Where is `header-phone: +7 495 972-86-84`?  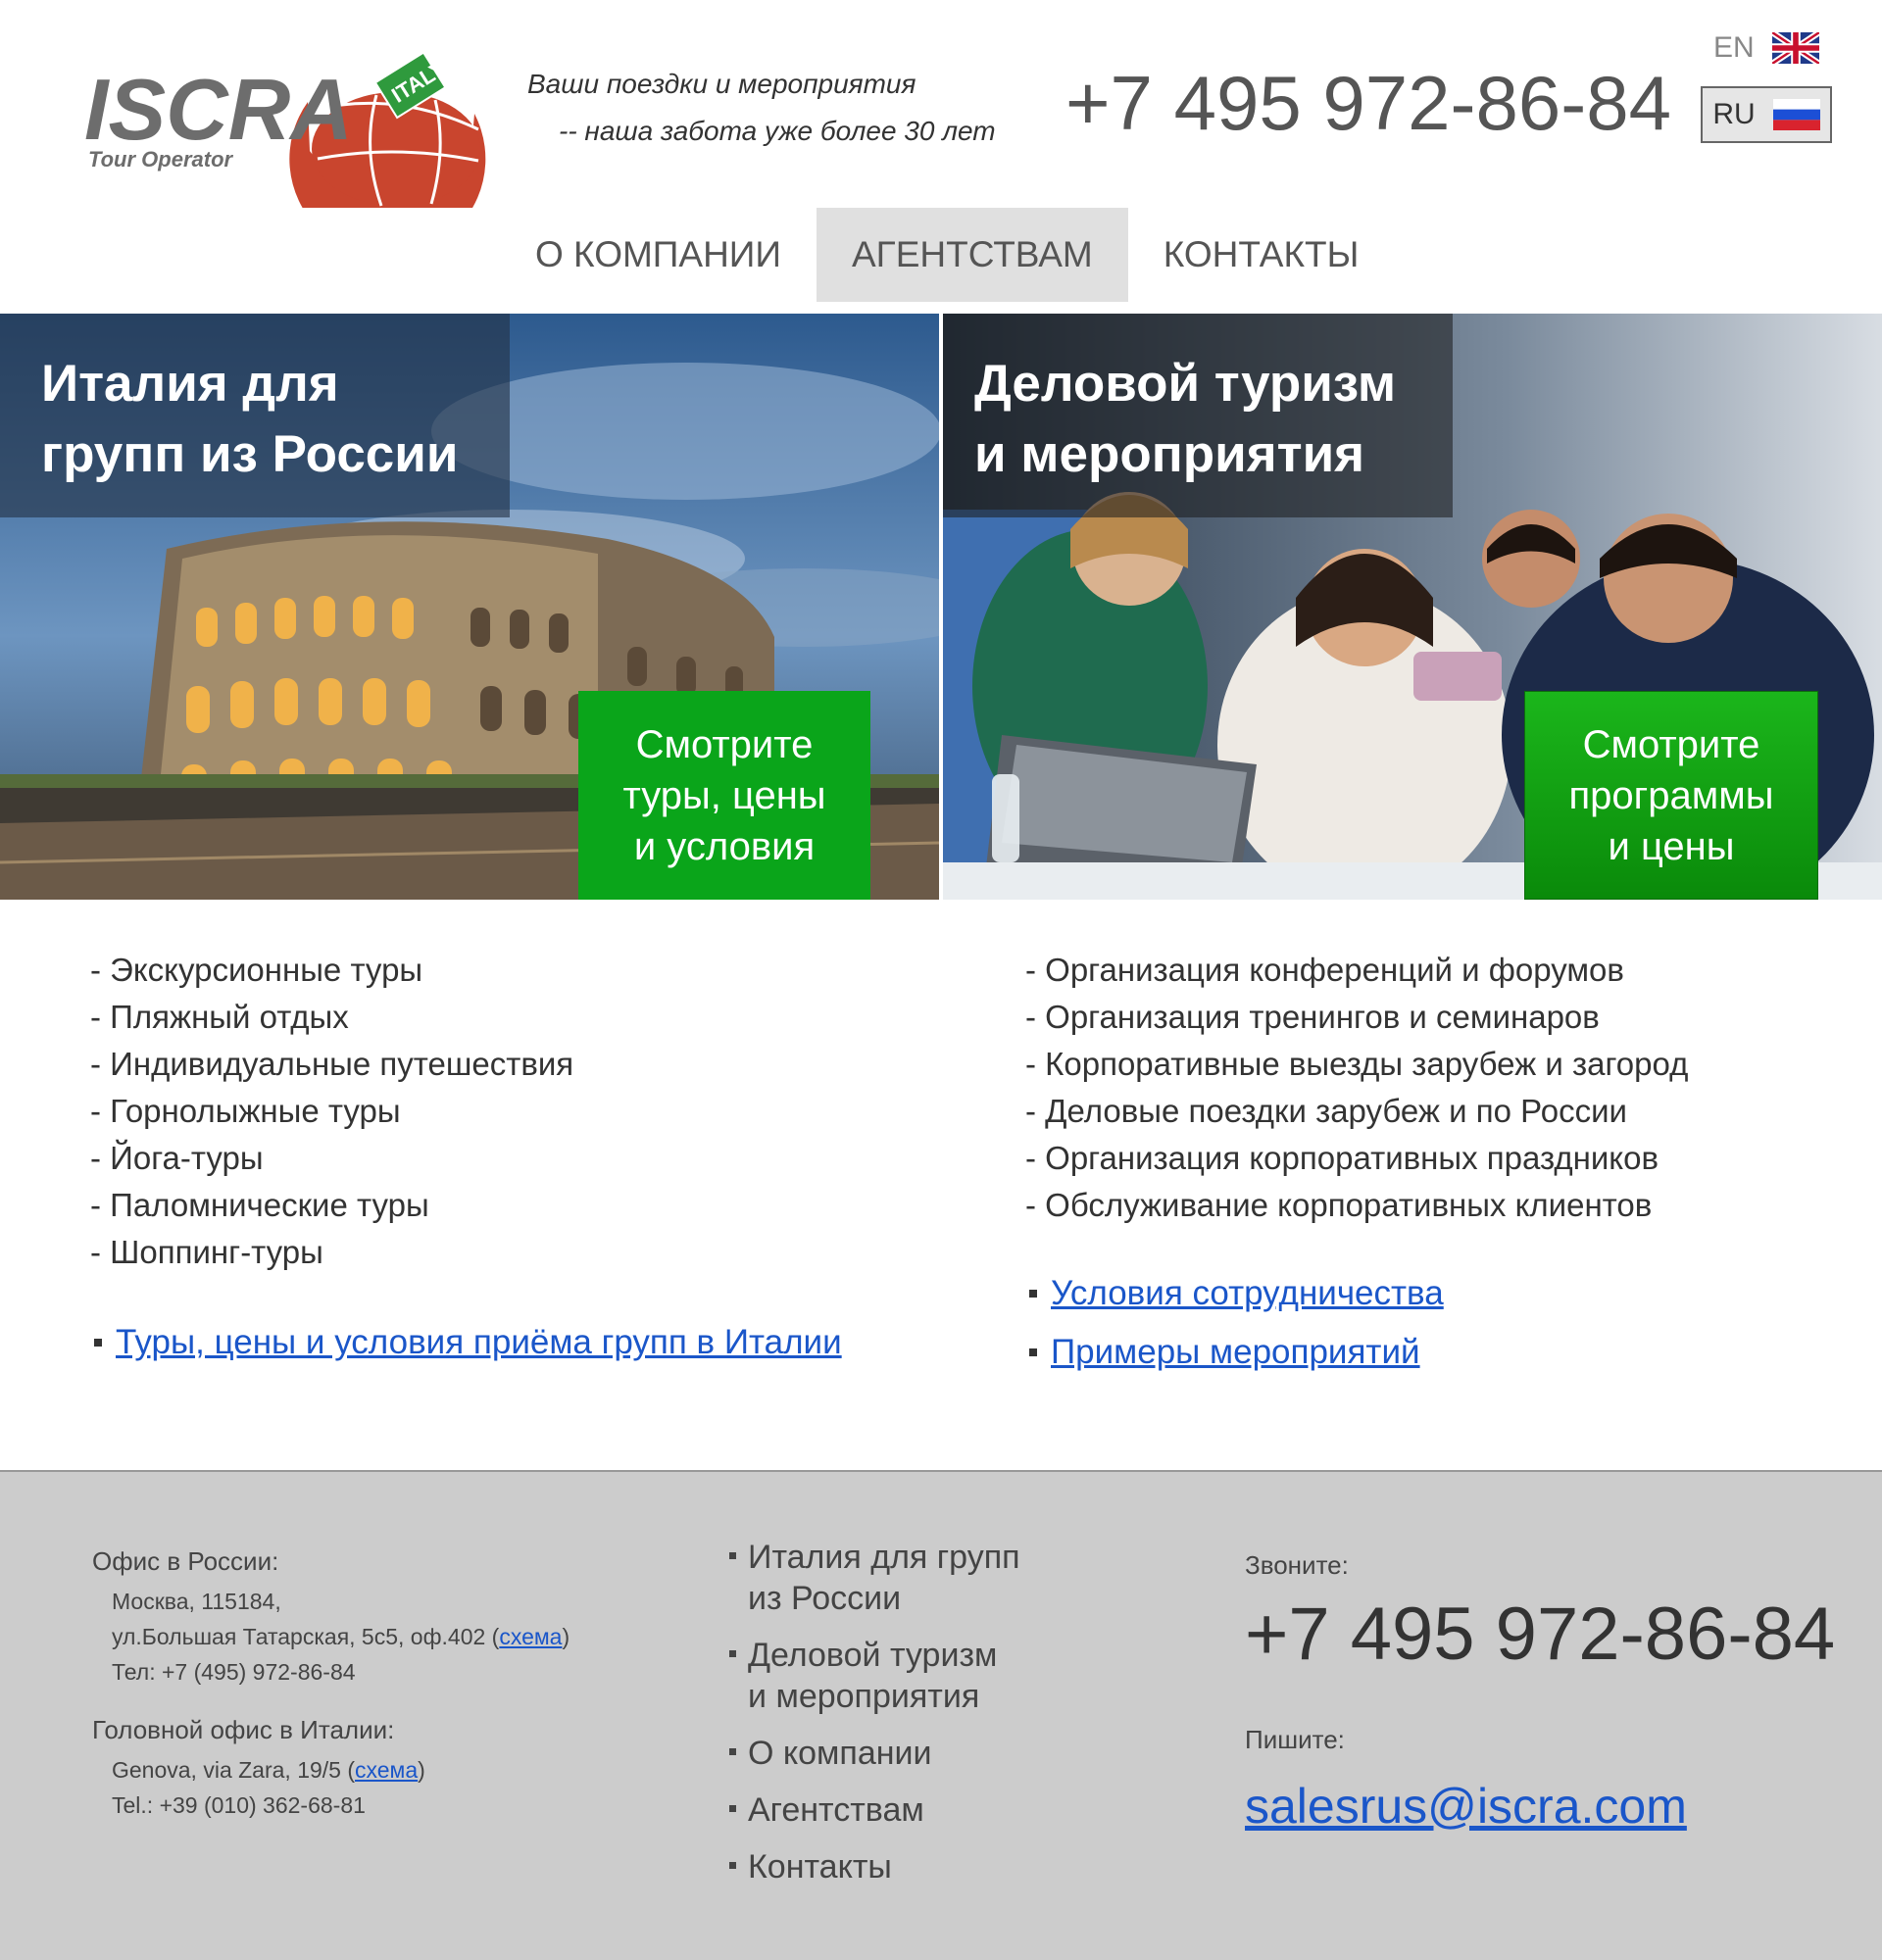
header-phone: +7 495 972-86-84 is located at coordinates (1368, 103).